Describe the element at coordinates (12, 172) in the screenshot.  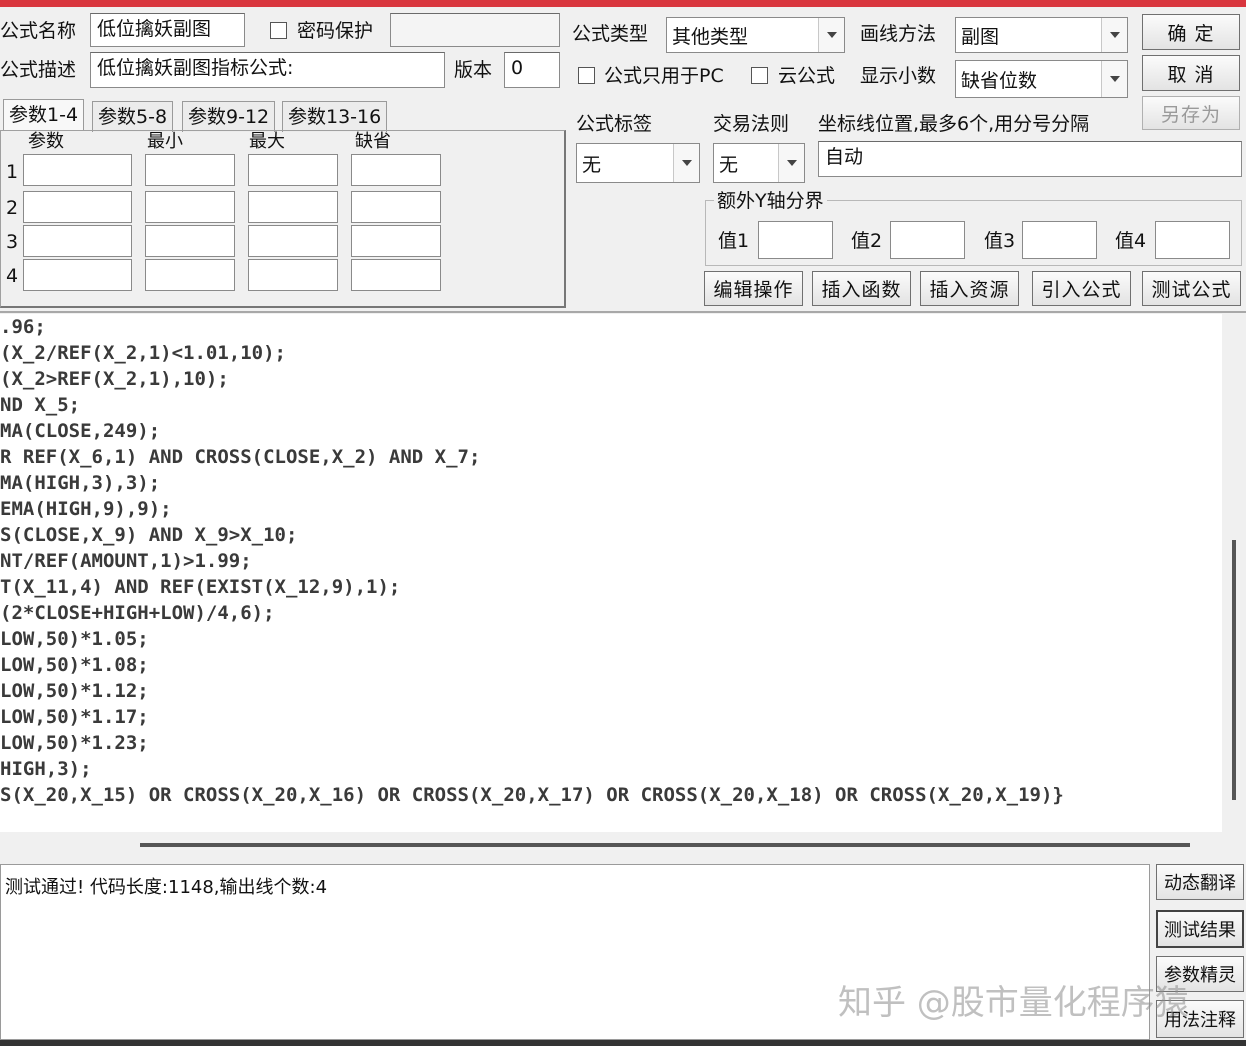
I see `param-row-index: 1` at that location.